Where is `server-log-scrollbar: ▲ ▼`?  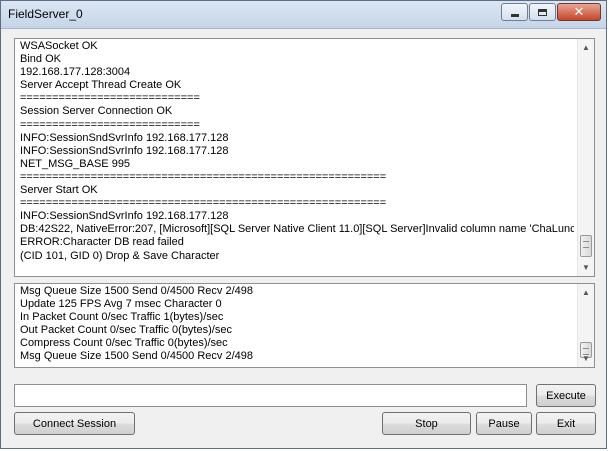 server-log-scrollbar: ▲ ▼ is located at coordinates (585, 157).